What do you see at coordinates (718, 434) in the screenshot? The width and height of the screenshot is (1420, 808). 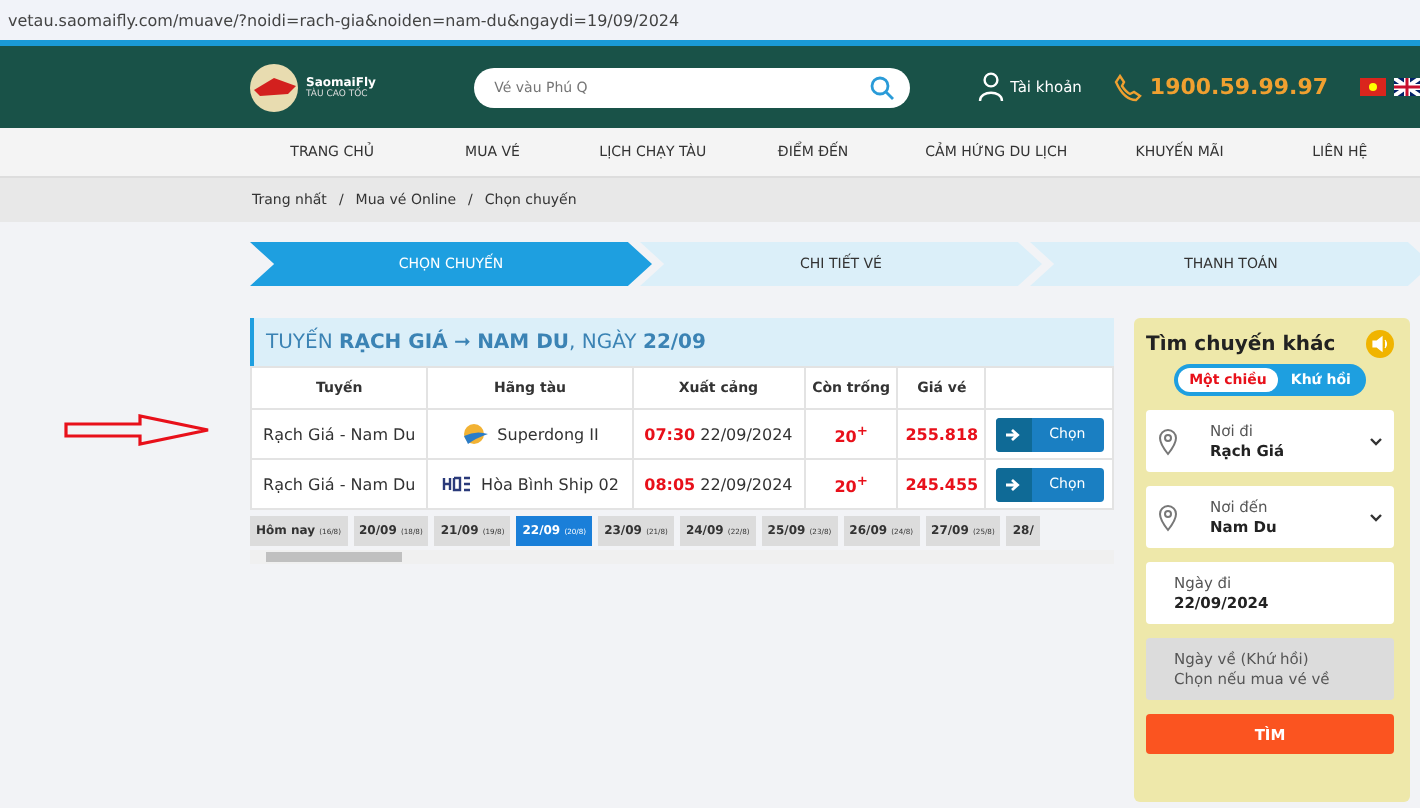 I see `departure-cell: 07:30 22/09/2024` at bounding box center [718, 434].